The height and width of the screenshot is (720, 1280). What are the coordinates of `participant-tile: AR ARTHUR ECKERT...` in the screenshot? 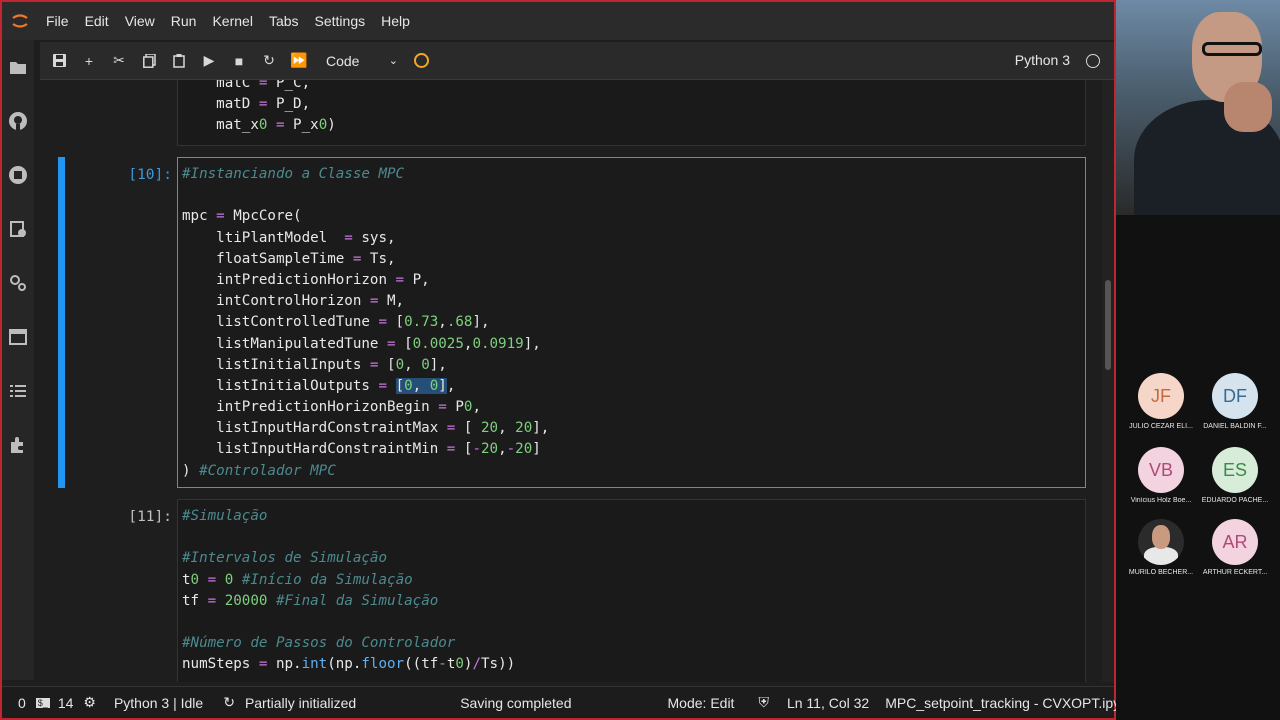 It's located at (1235, 547).